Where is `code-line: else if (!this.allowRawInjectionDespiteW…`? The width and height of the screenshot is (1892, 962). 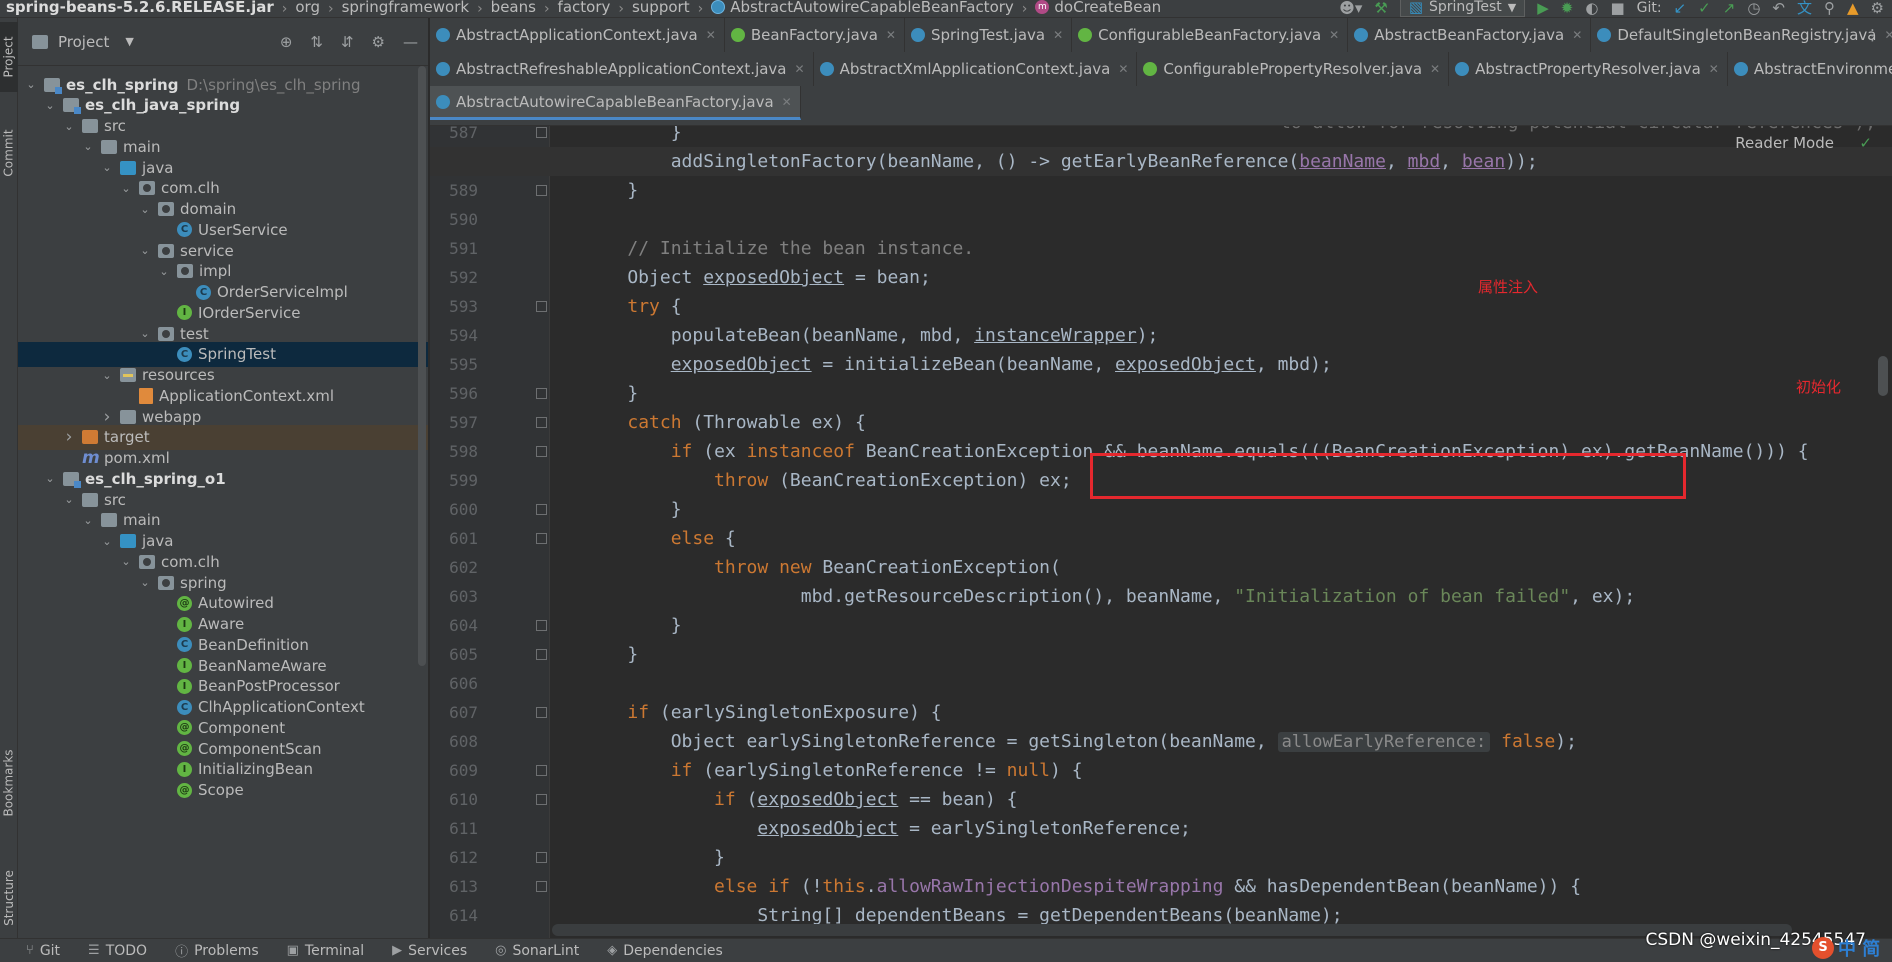 code-line: else if (!this.allowRawInjectionDespiteW… is located at coordinates (1161, 886).